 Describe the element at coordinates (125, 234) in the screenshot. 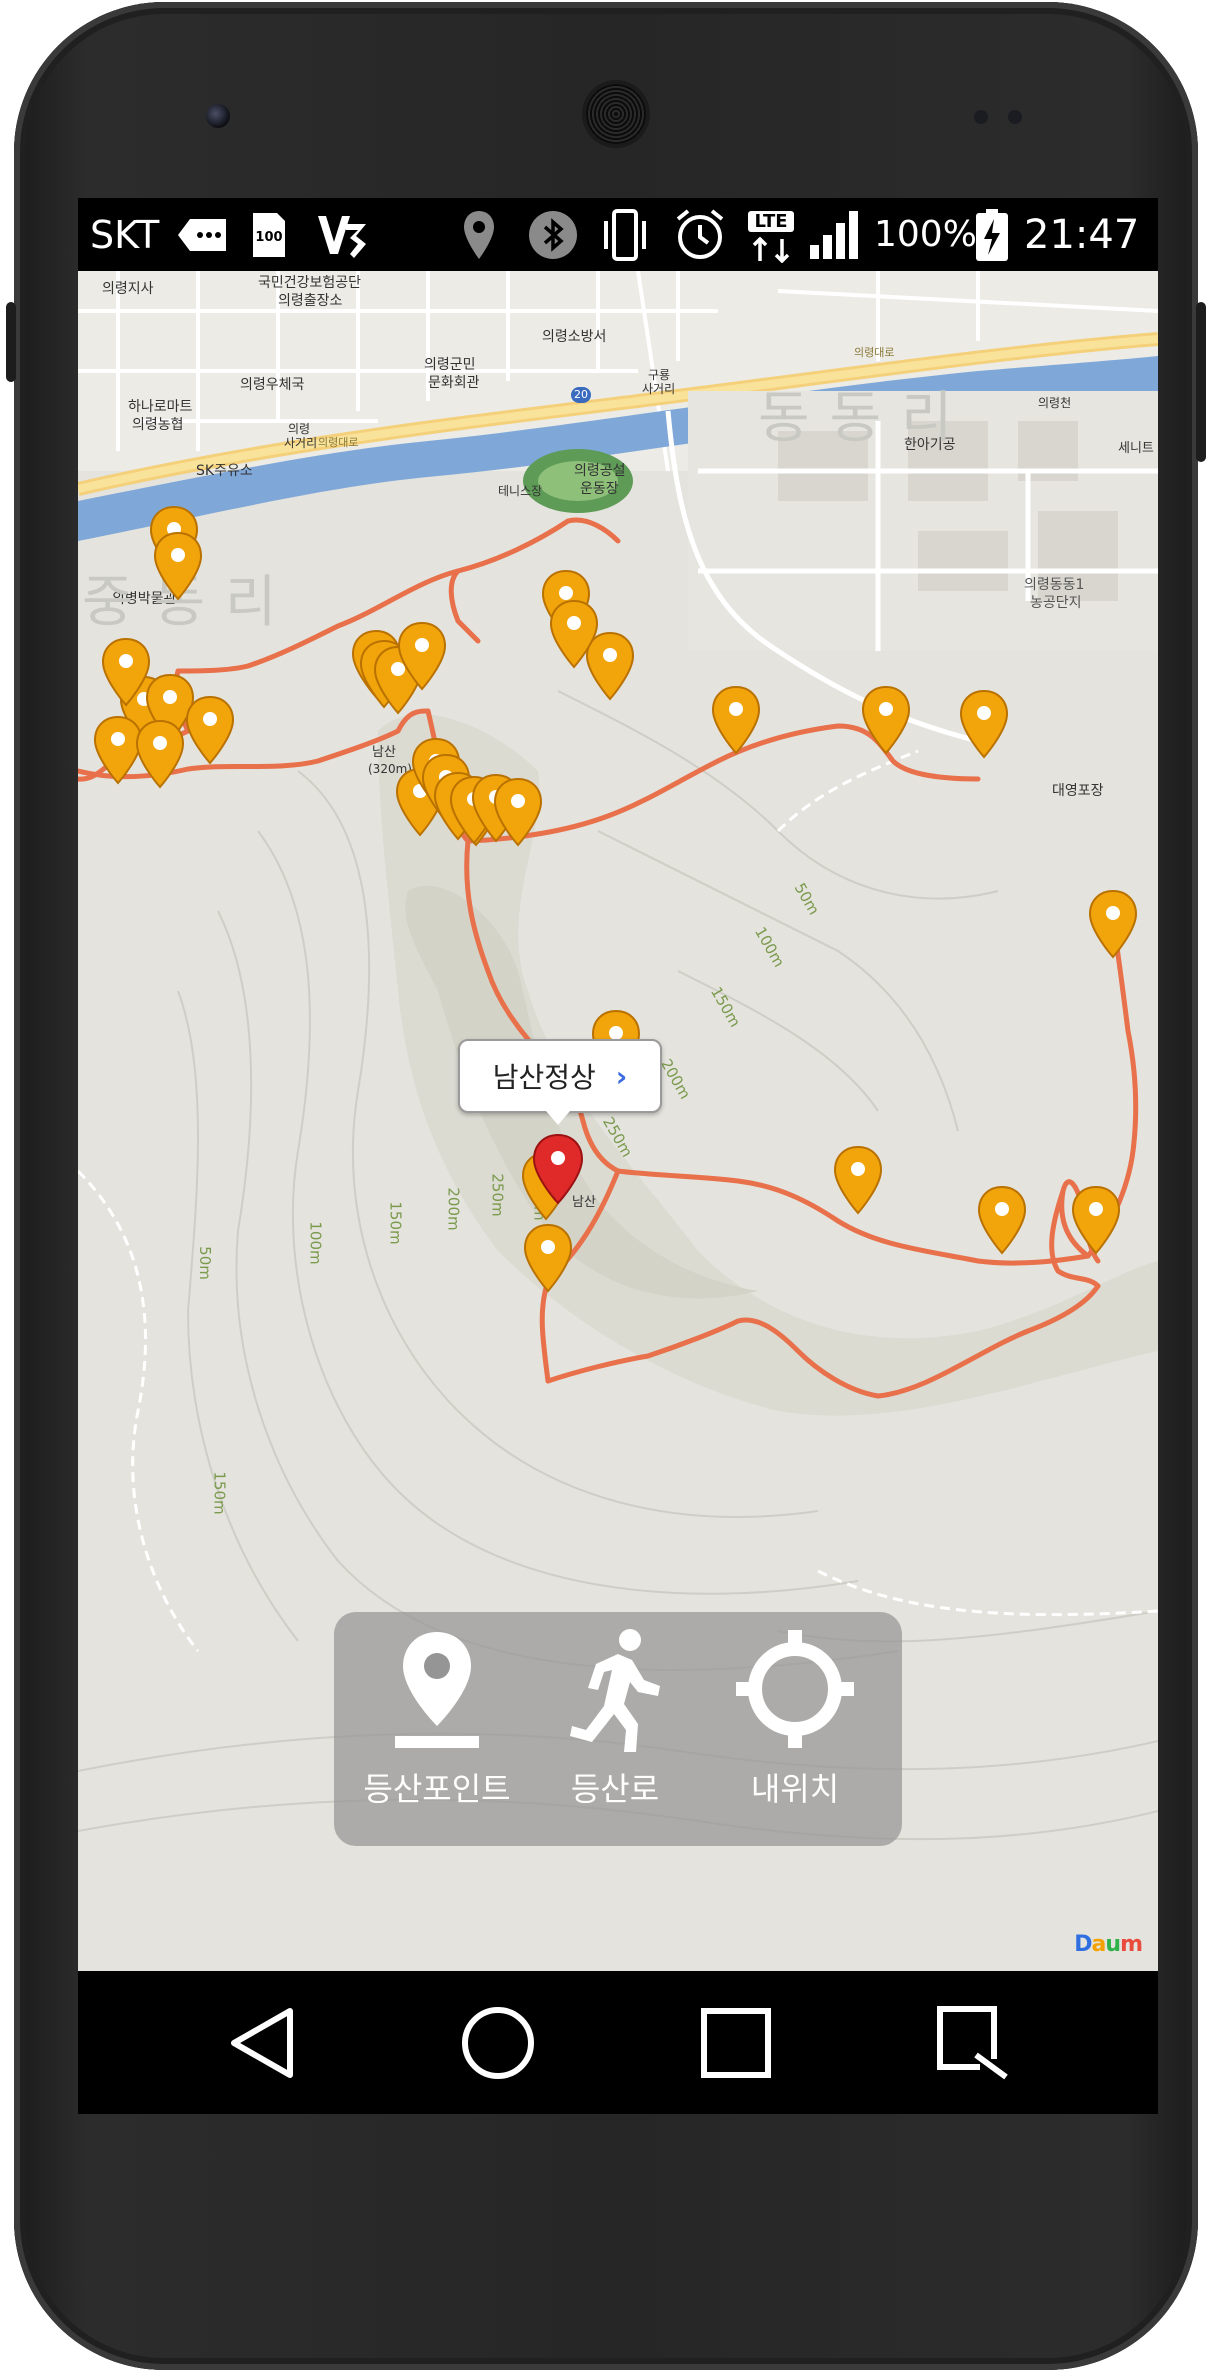

I see `carrier-label: SKT` at that location.